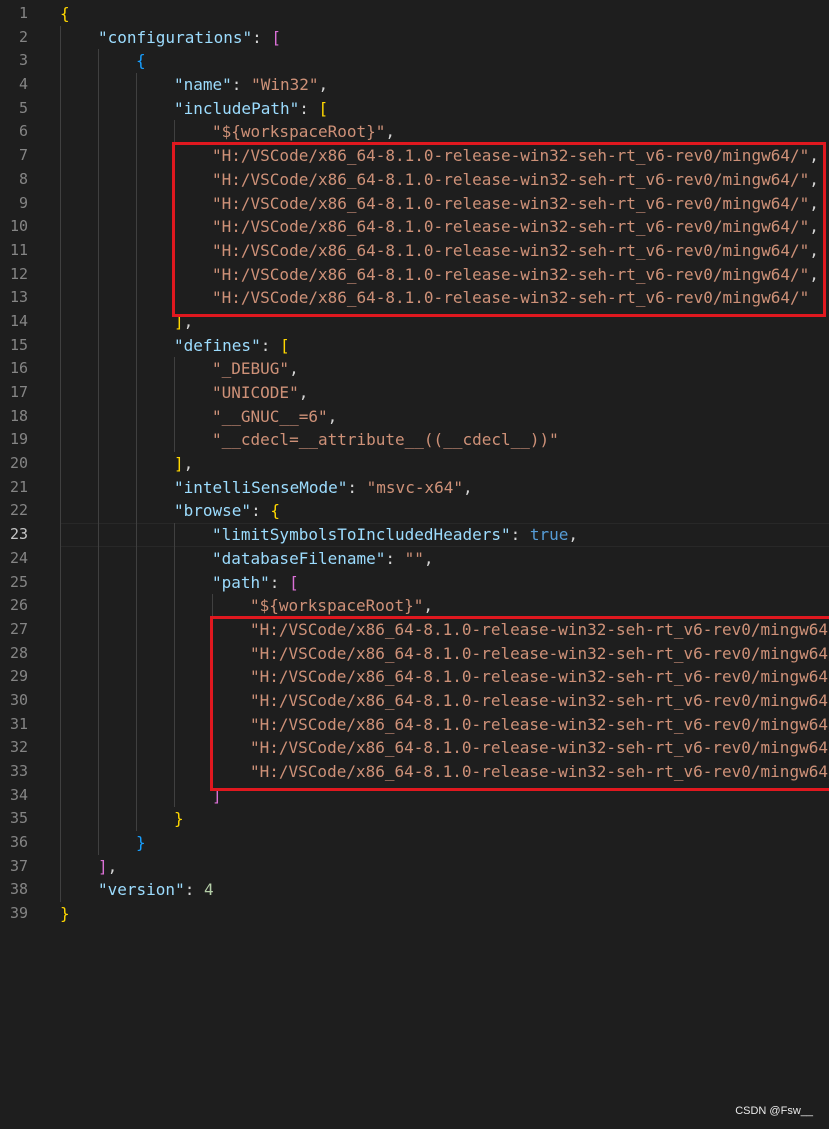  I want to click on code-line: "UNICODE",, so click(444, 393).